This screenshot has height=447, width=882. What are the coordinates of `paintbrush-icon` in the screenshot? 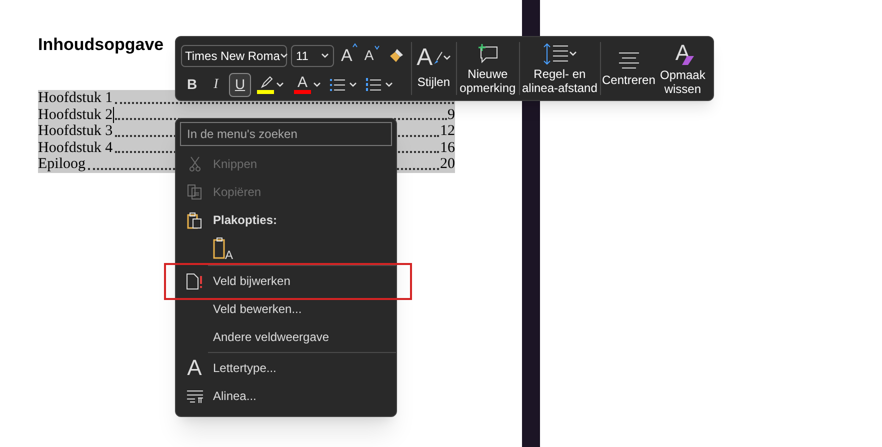 It's located at (396, 55).